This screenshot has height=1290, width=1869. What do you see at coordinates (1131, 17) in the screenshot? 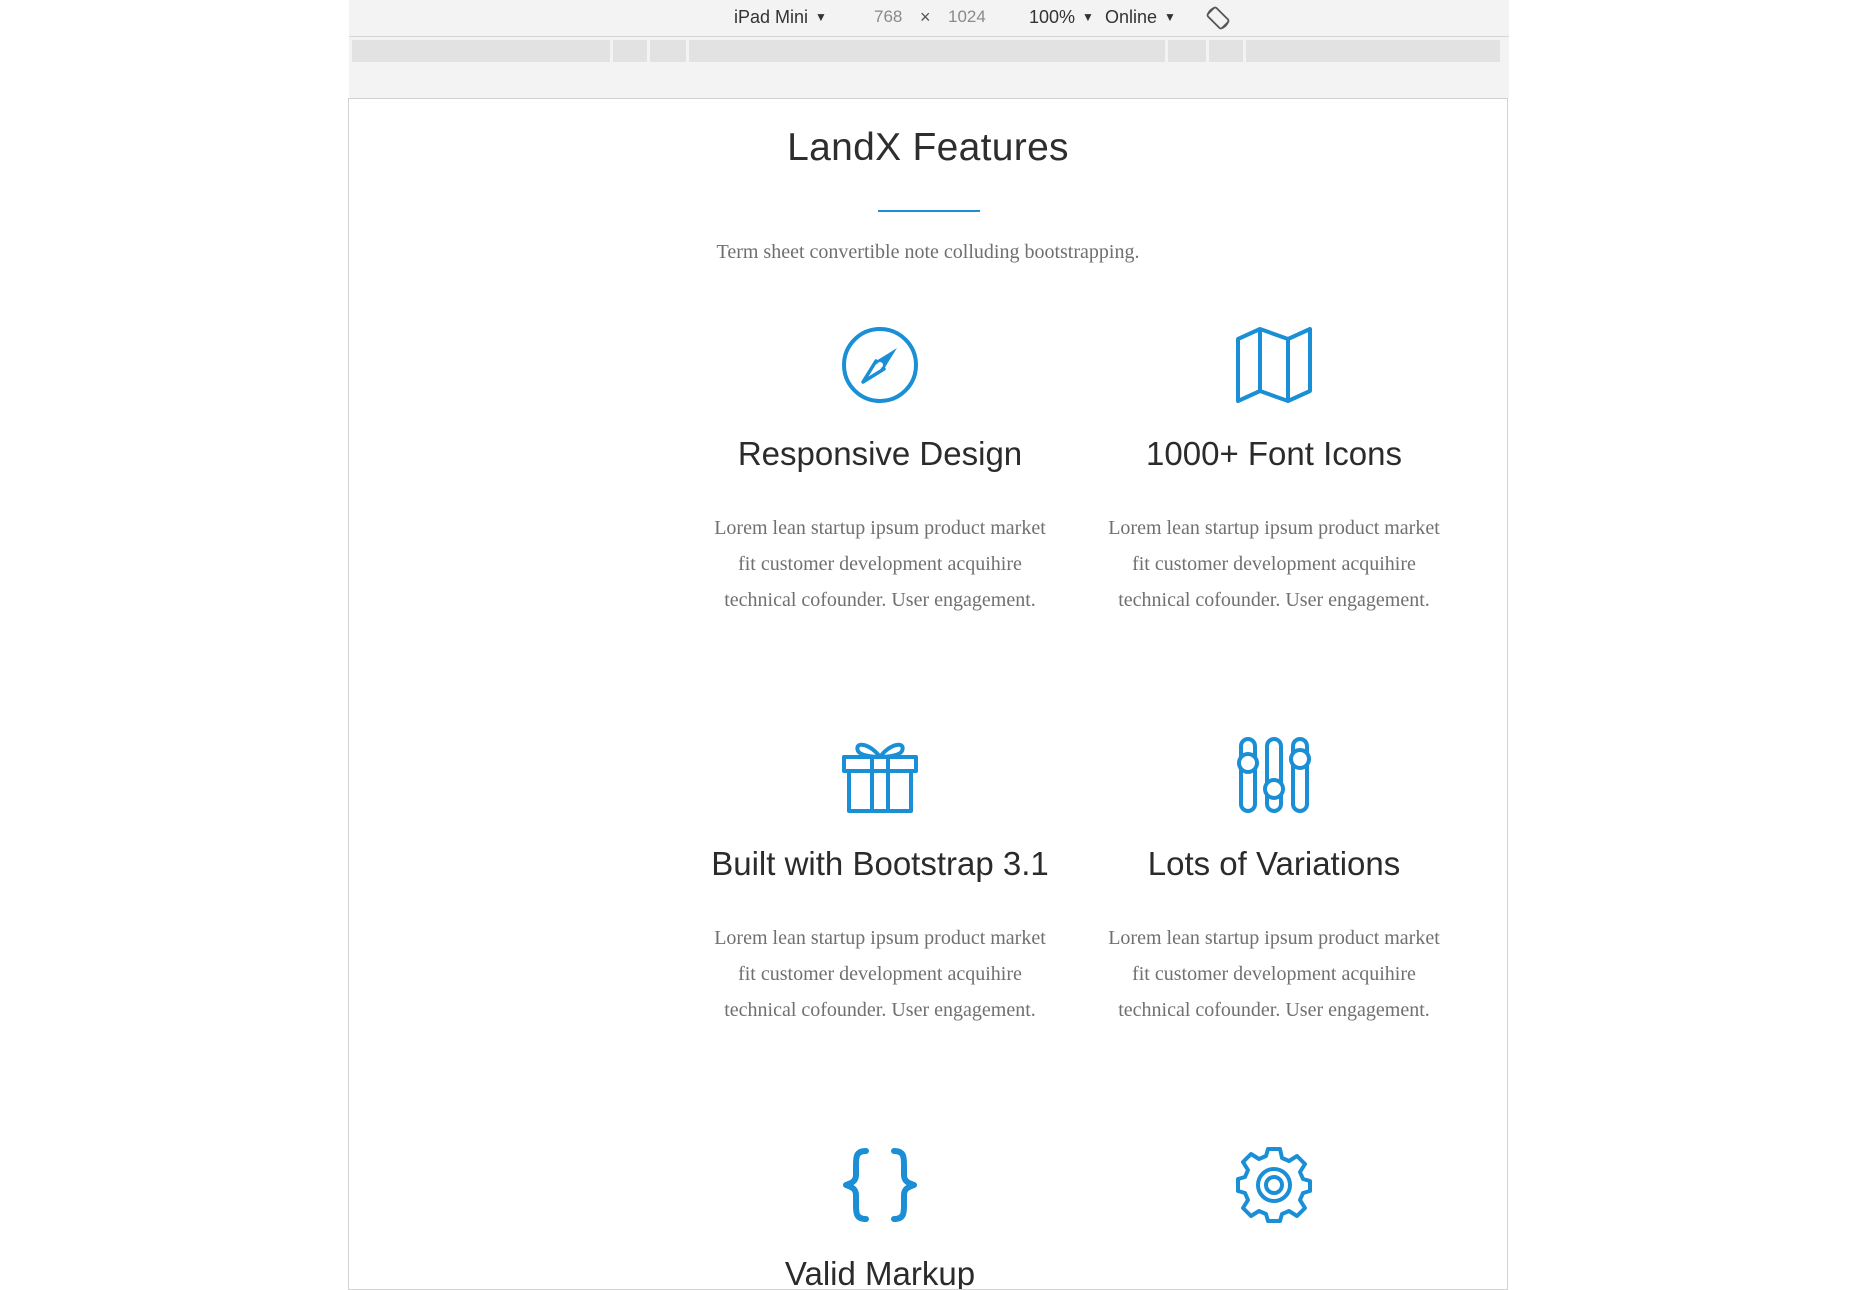
I see `network-select-label: Online` at bounding box center [1131, 17].